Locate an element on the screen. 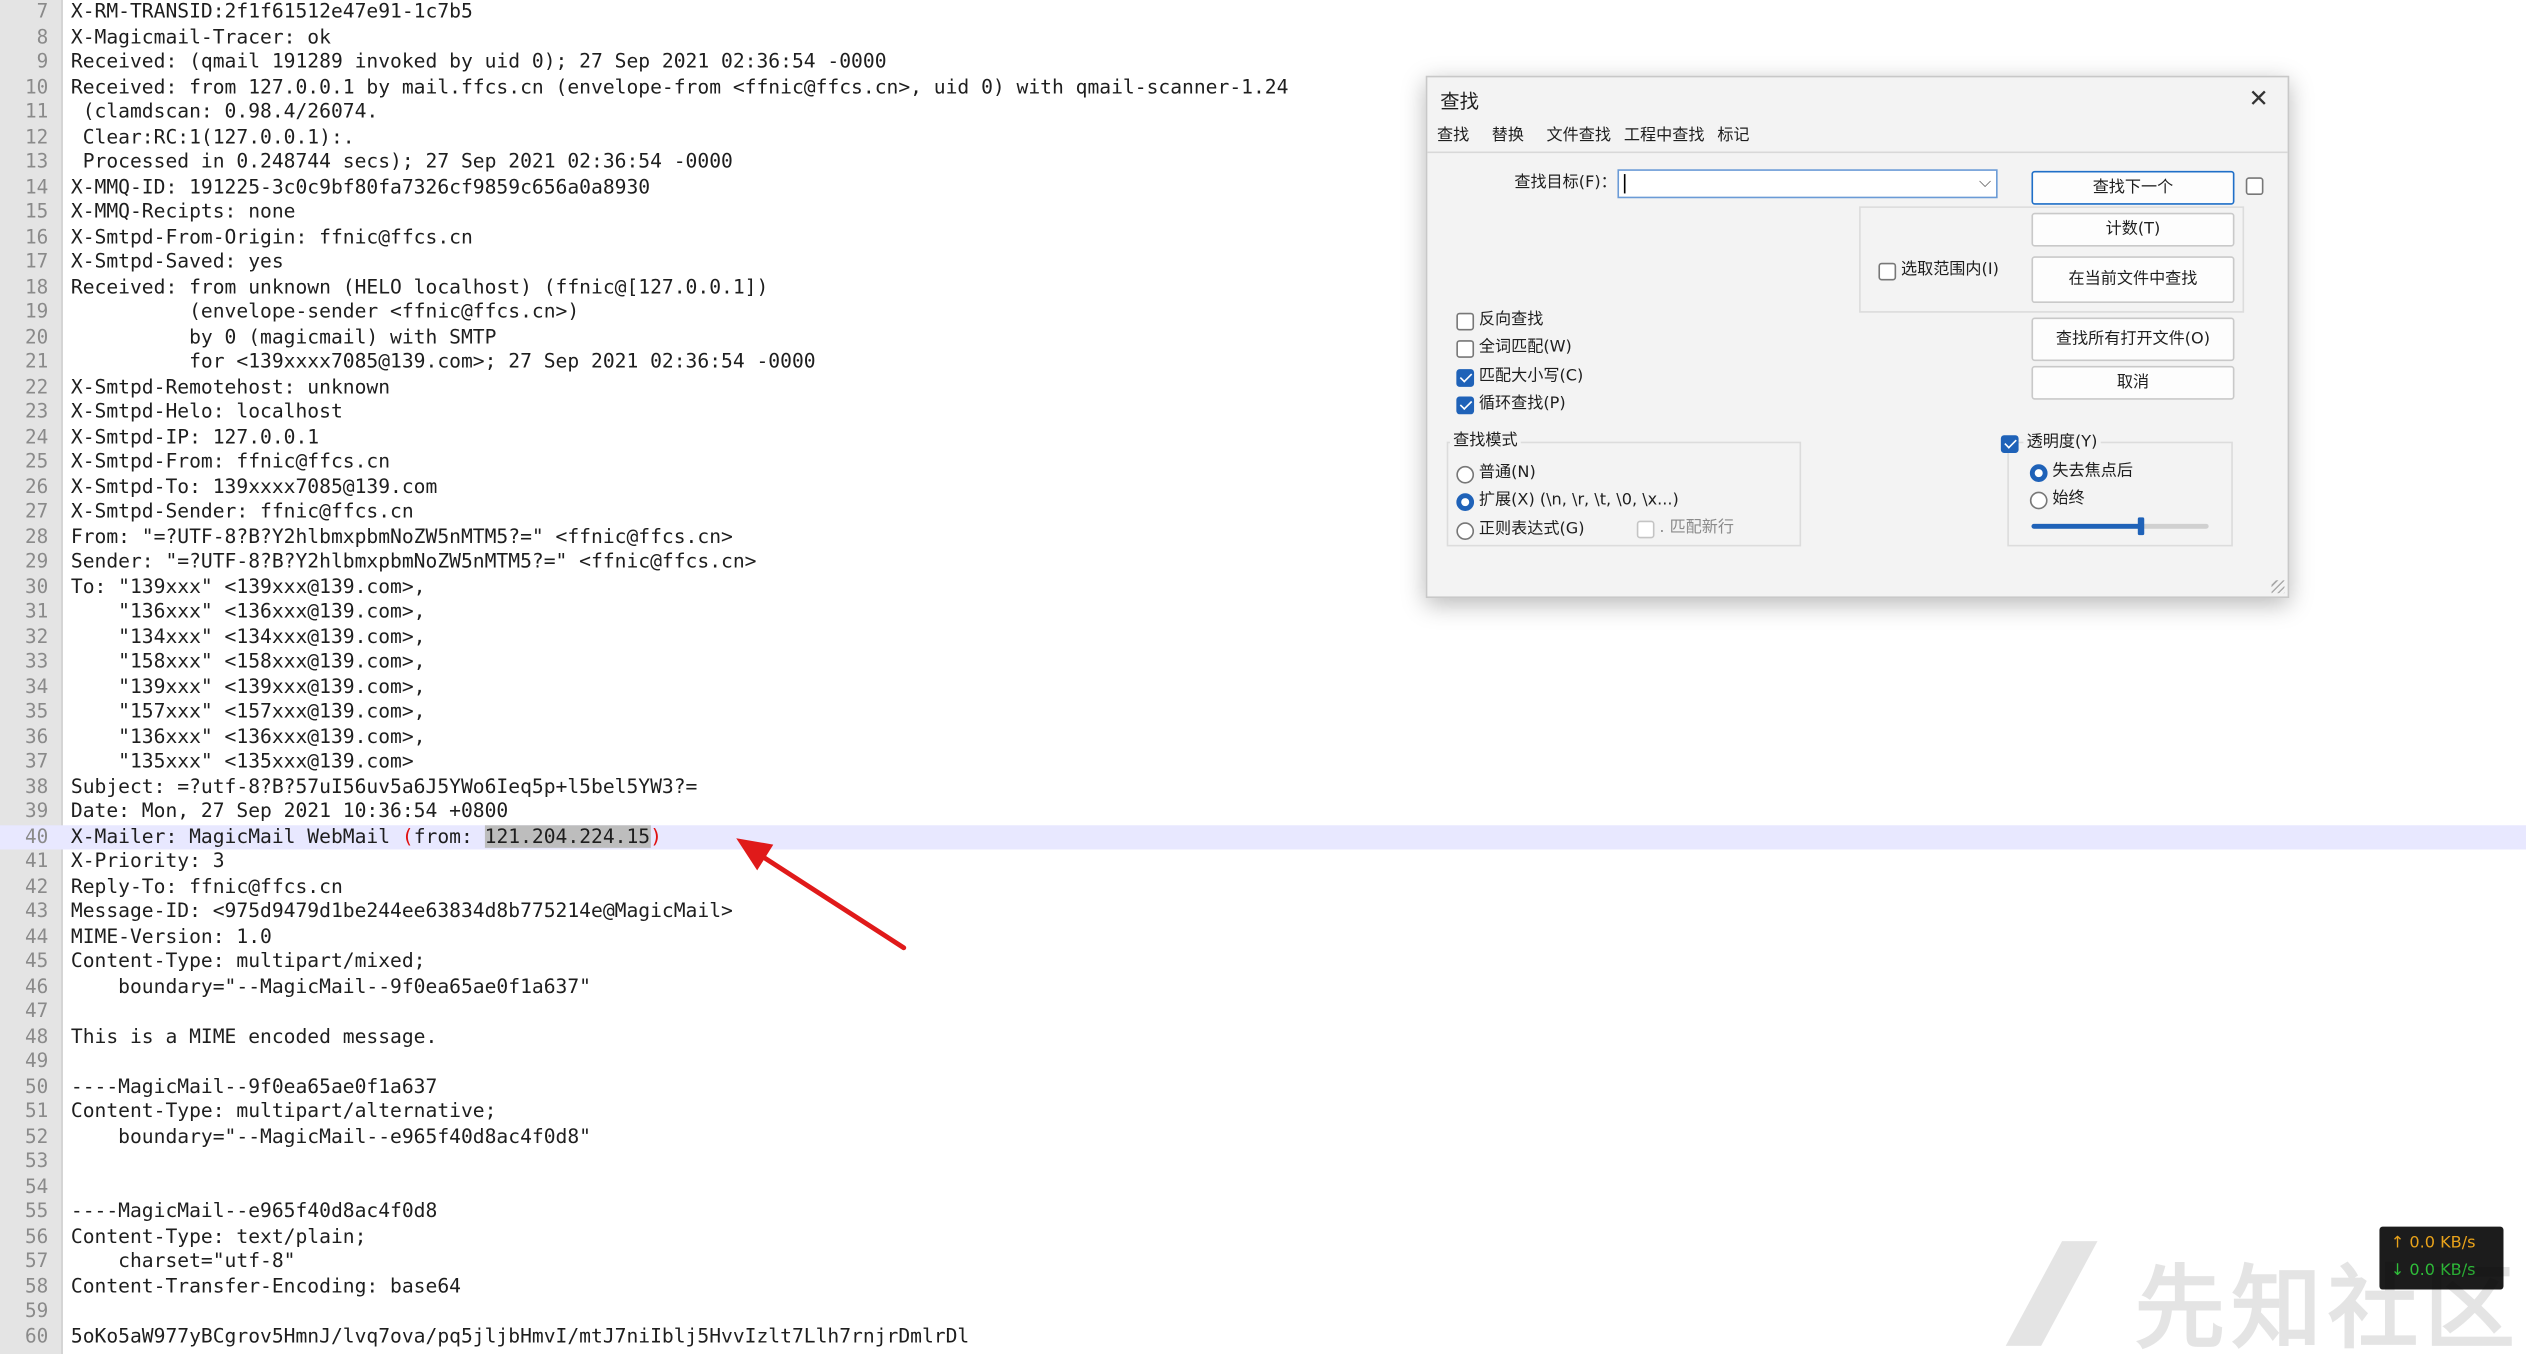 The height and width of the screenshot is (1354, 2526). line-number: 40 is located at coordinates (37, 836).